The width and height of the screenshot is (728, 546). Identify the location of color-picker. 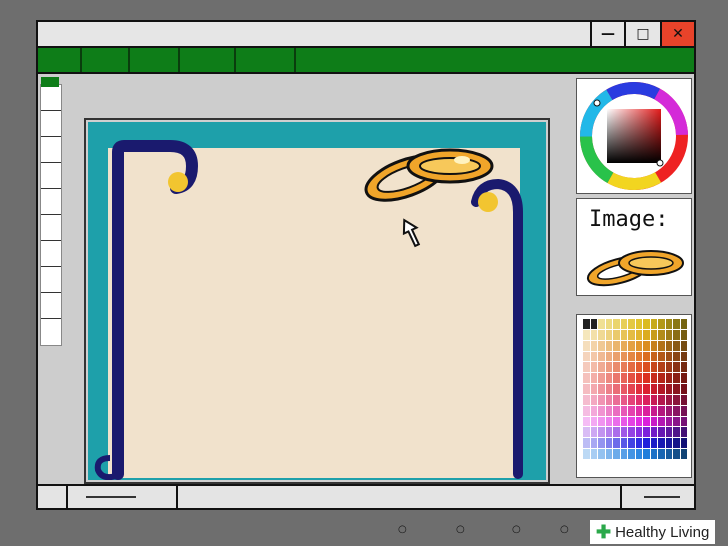
(634, 136).